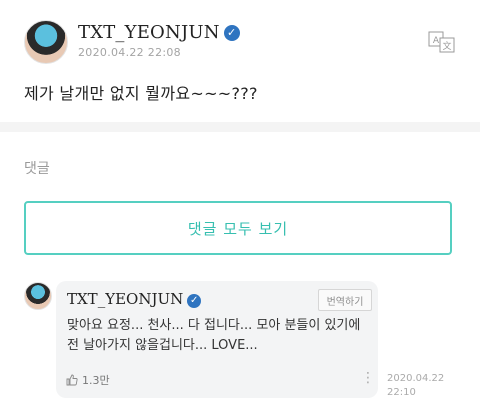 This screenshot has height=405, width=480. What do you see at coordinates (446, 46) in the screenshot?
I see `translate-icon-b: 文` at bounding box center [446, 46].